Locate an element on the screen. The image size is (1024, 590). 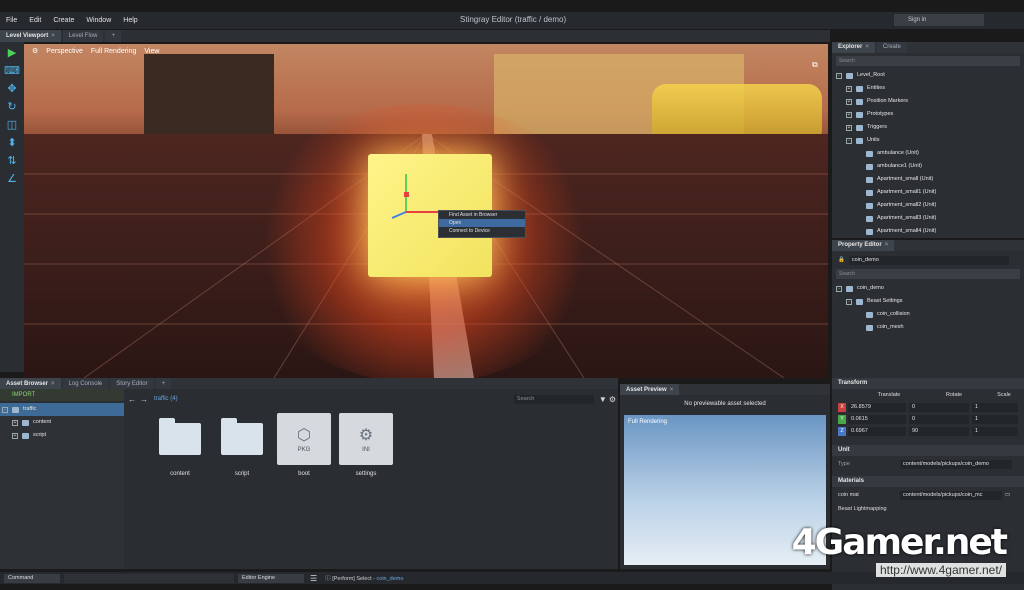
forward-arrow-icon: → is located at coordinates (144, 399).